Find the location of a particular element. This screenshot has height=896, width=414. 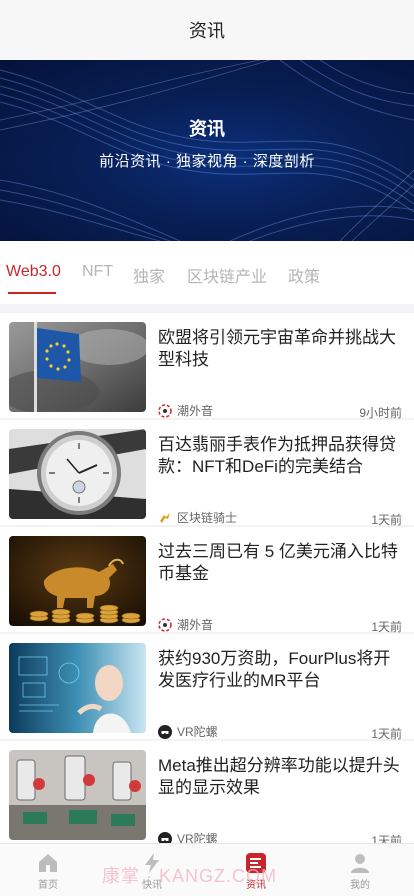

article-card: 百达翡丽手表作为抵押品获得贷款：NFT和DeFi的完美结合 区块链骑士 1天前 is located at coordinates (207, 473).